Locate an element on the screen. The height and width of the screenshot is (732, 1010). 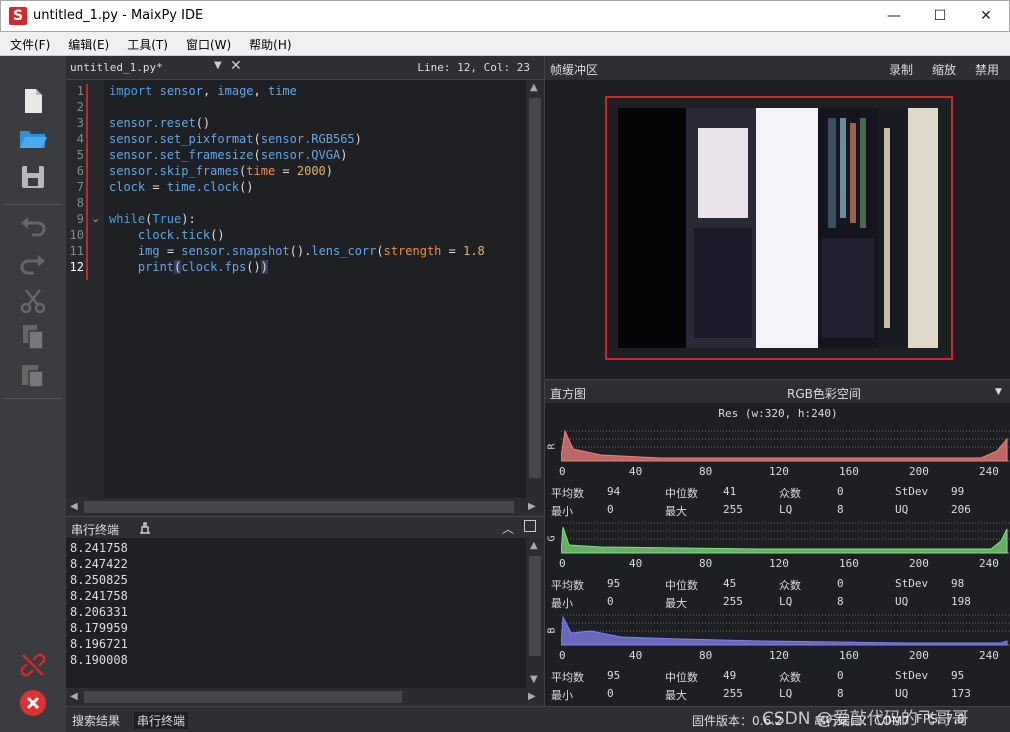
code-line: sensor.set_framesize(sensor.QVGA) is located at coordinates (228, 155).